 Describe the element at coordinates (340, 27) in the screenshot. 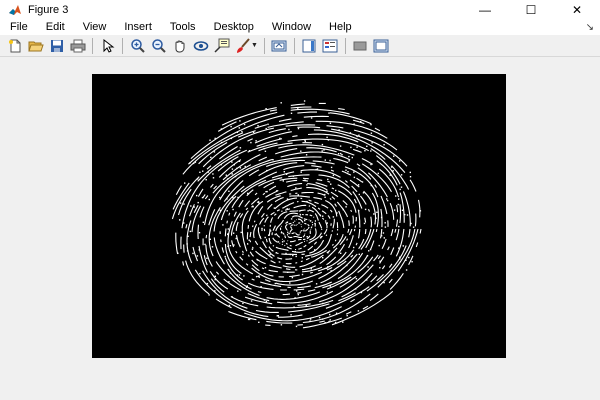

I see `menu-help: Help` at that location.